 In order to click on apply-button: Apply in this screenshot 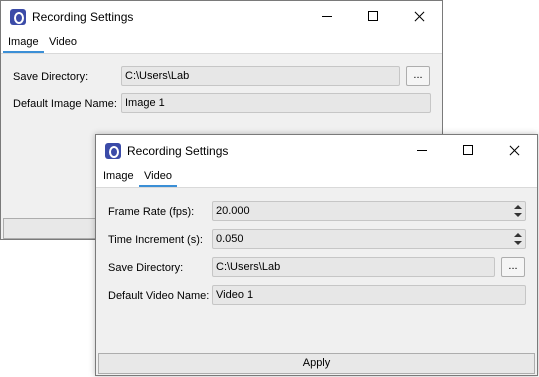, I will do `click(316, 363)`.